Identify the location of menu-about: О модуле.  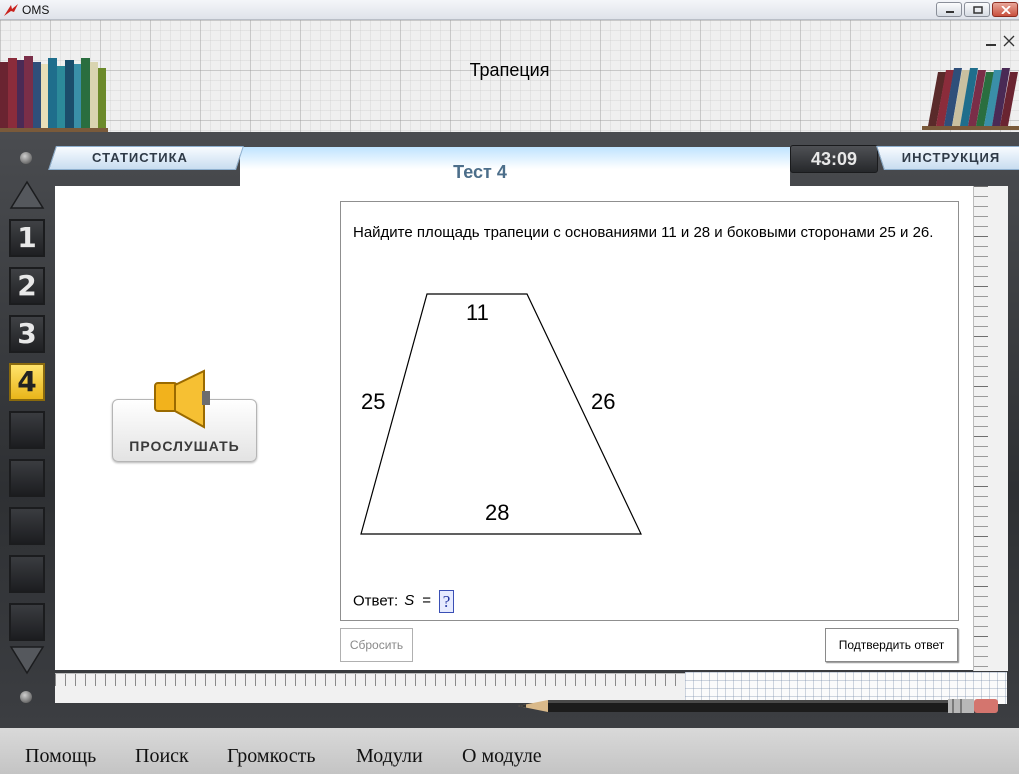
(502, 756).